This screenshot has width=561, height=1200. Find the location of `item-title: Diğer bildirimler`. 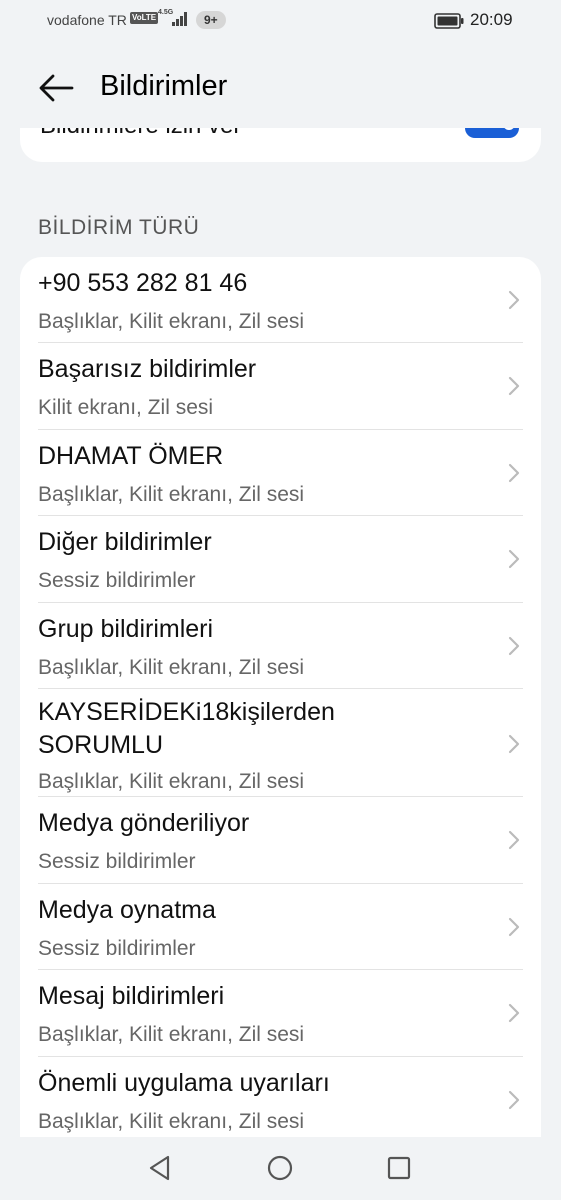

item-title: Diğer bildirimler is located at coordinates (125, 542).